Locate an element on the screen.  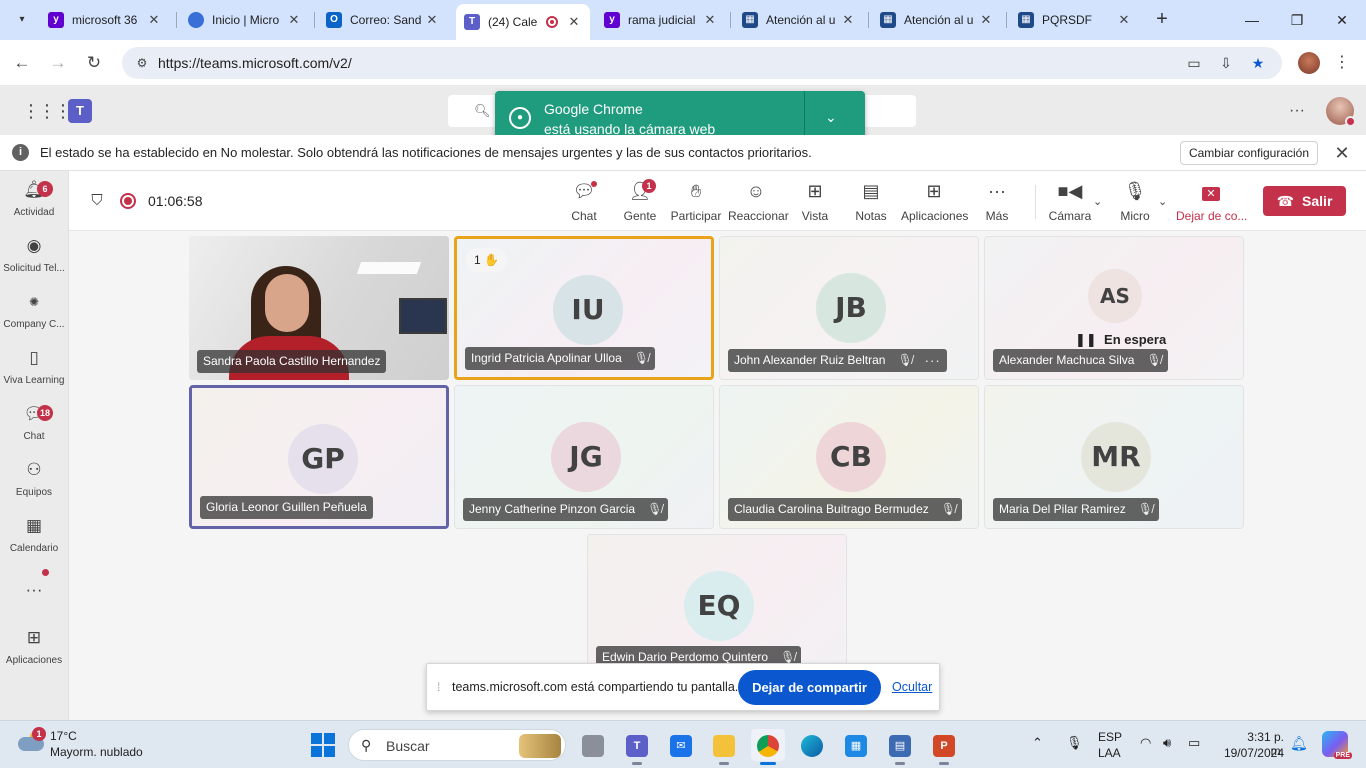
task-view-icon is located at coordinates (593, 745).